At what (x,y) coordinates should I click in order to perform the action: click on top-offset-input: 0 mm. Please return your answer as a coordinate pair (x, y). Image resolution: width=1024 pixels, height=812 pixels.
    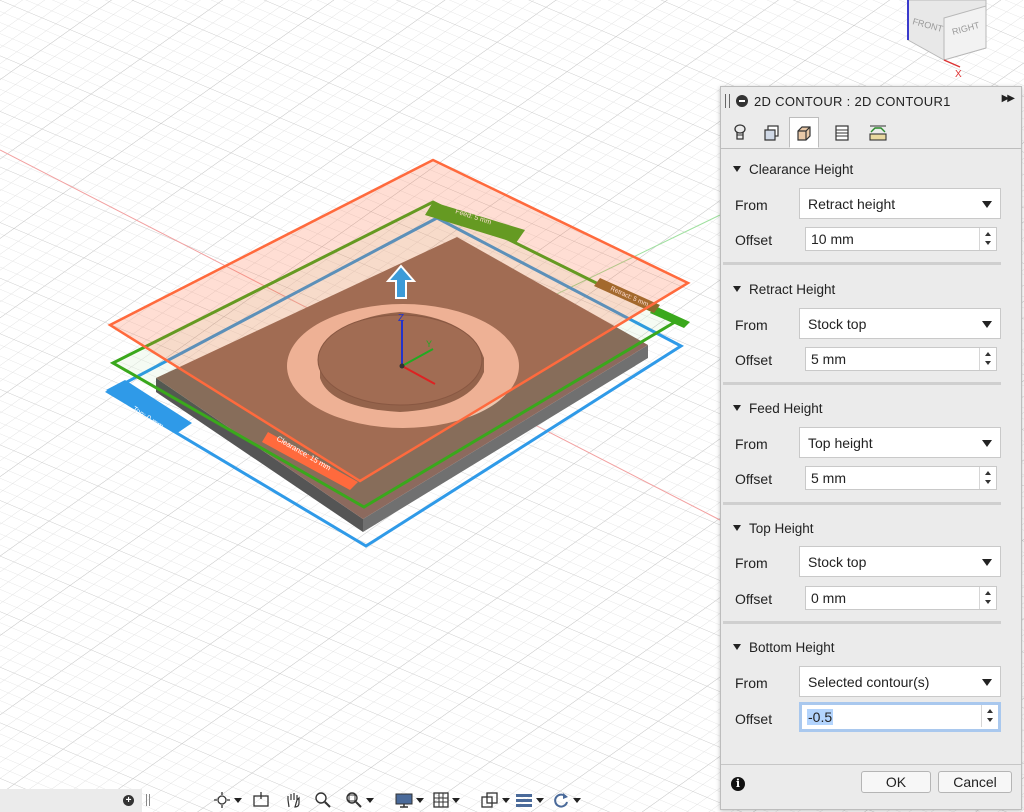
    Looking at the image, I should click on (901, 598).